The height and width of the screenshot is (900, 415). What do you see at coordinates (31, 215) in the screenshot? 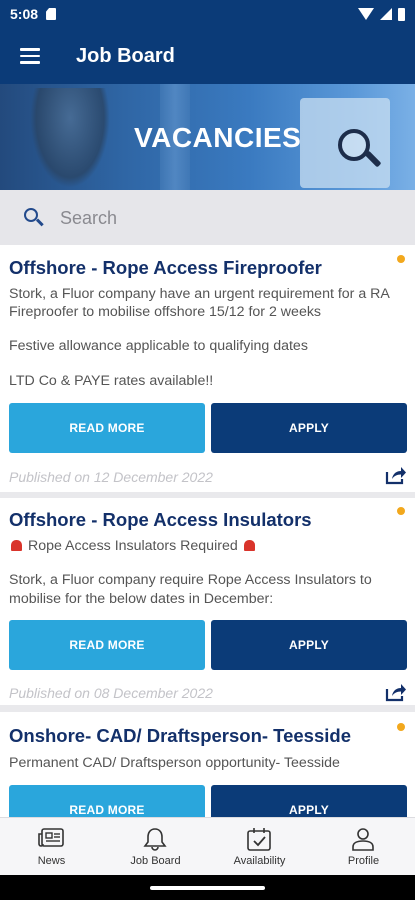
I see `search-icon` at bounding box center [31, 215].